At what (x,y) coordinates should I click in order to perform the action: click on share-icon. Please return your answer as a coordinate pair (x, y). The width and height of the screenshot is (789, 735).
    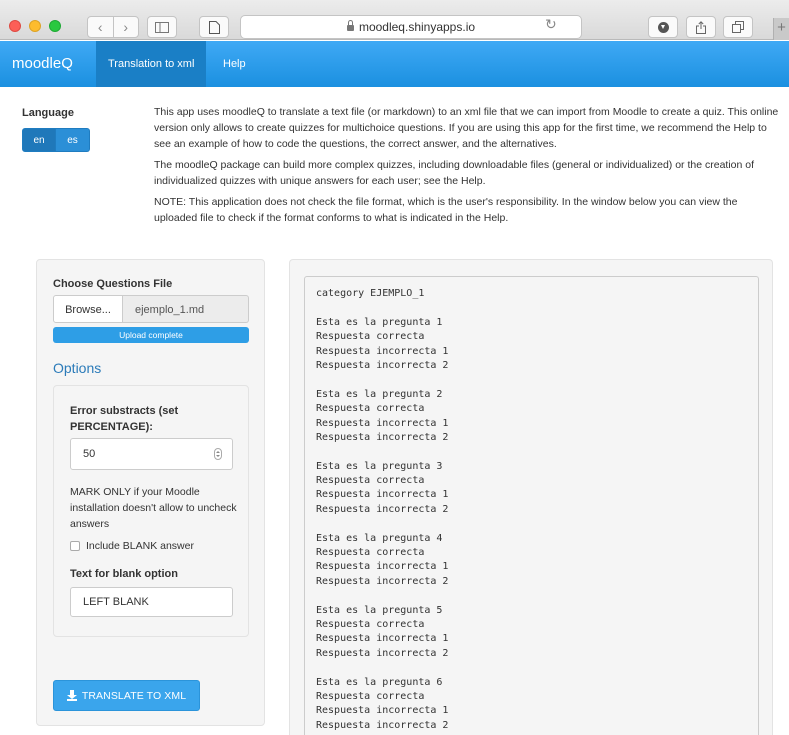
    Looking at the image, I should click on (701, 27).